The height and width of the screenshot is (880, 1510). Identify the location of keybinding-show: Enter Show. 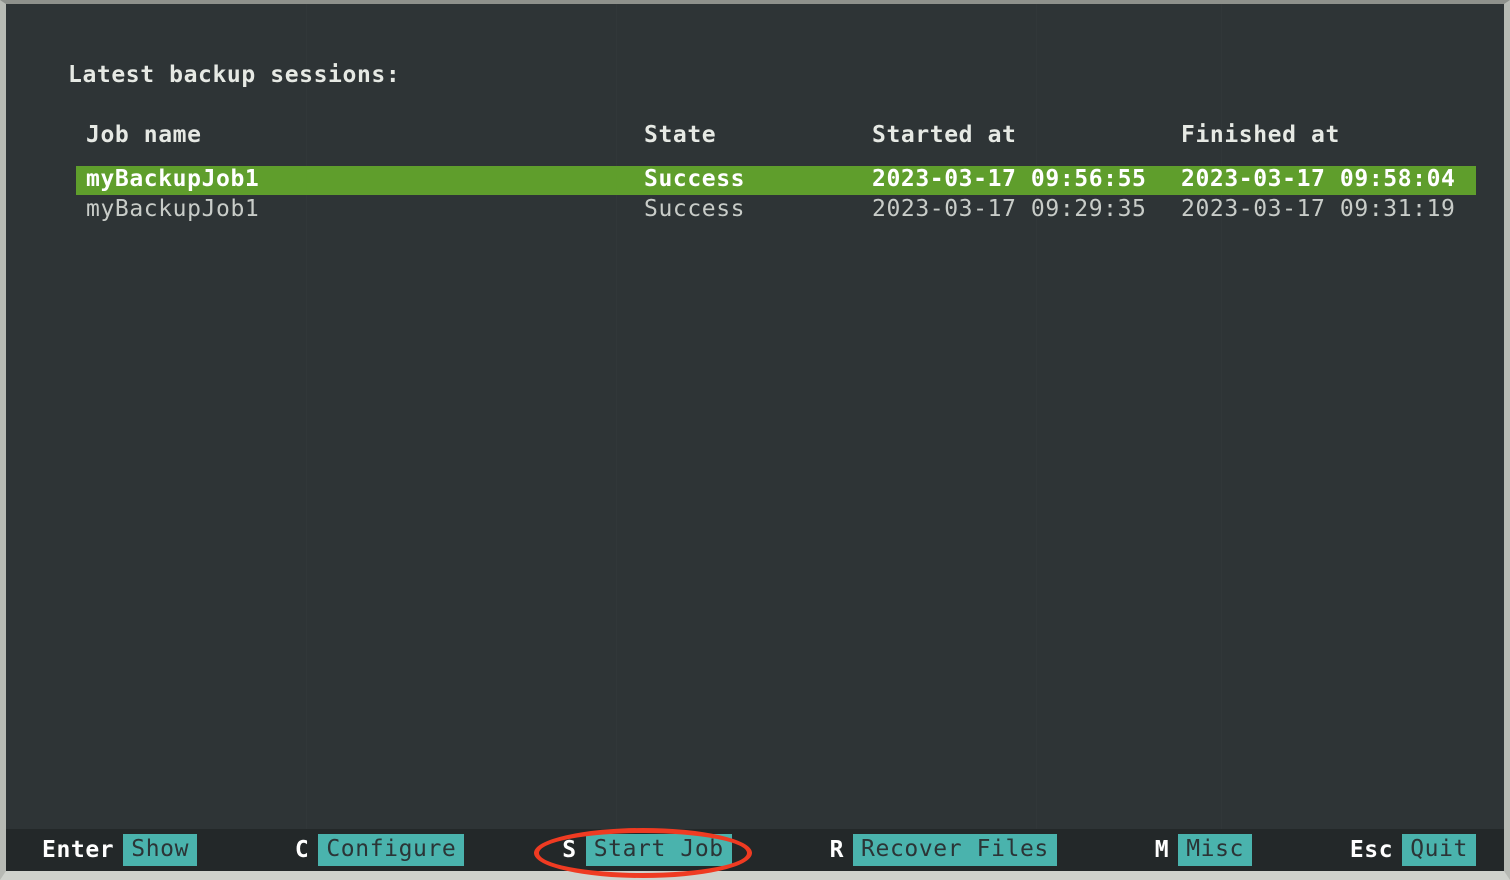
(120, 850).